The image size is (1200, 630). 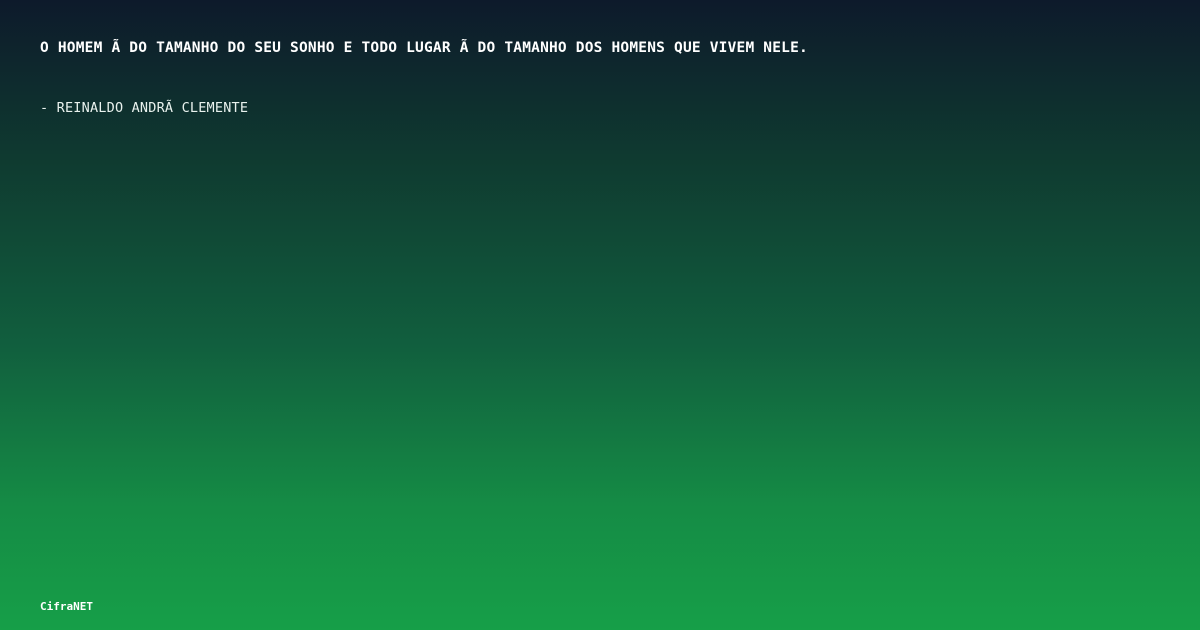 I want to click on quote-author: - REINALDO ANDRÃ CLEMENTE, so click(x=144, y=108).